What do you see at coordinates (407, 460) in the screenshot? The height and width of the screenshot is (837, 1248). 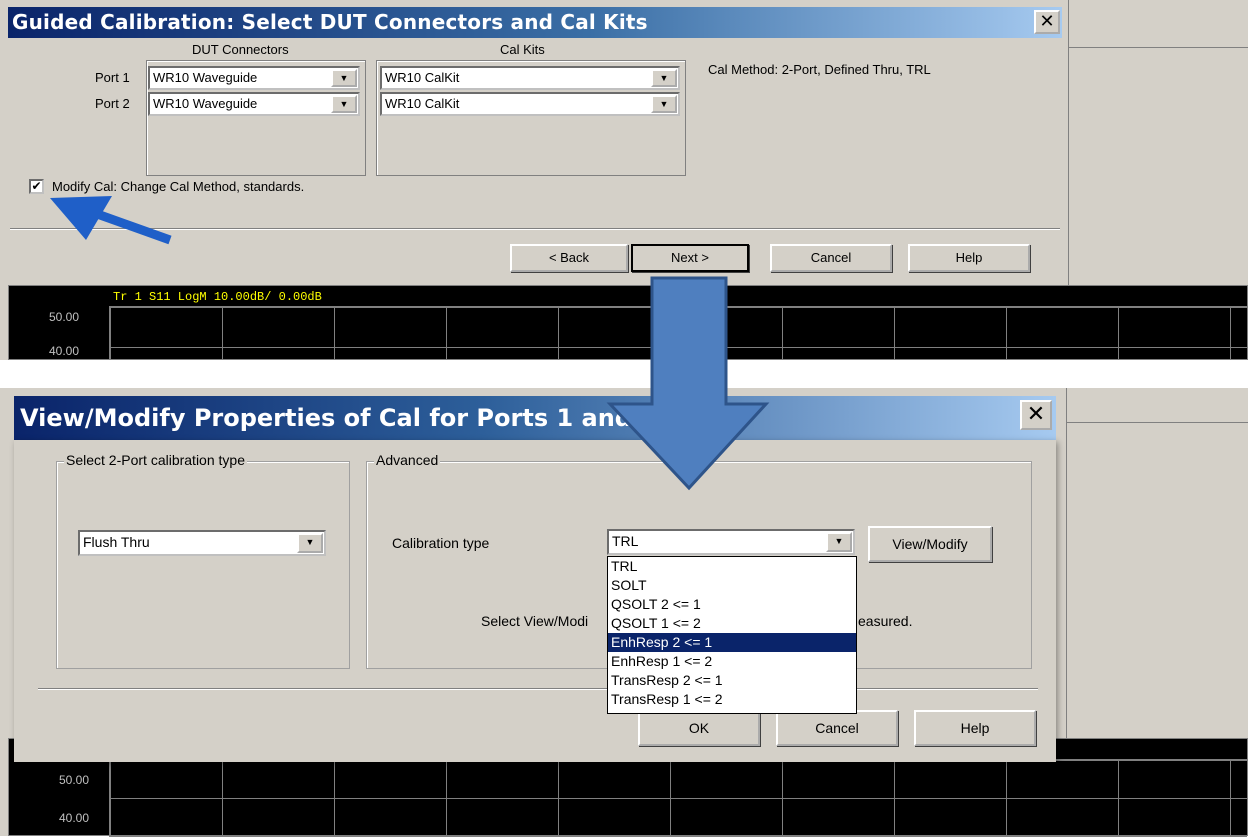 I see `advanced-group-label: Advanced` at bounding box center [407, 460].